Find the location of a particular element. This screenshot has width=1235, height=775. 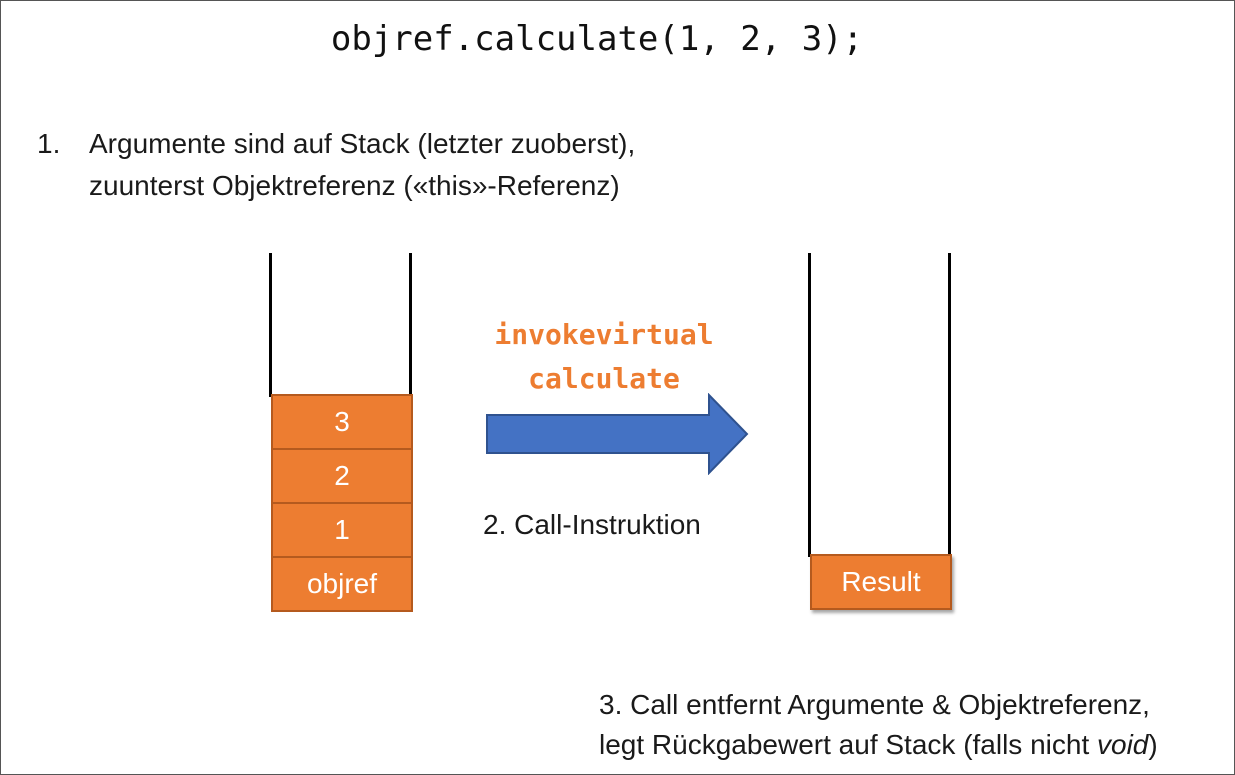

stack-cell-result: Result is located at coordinates (881, 582).